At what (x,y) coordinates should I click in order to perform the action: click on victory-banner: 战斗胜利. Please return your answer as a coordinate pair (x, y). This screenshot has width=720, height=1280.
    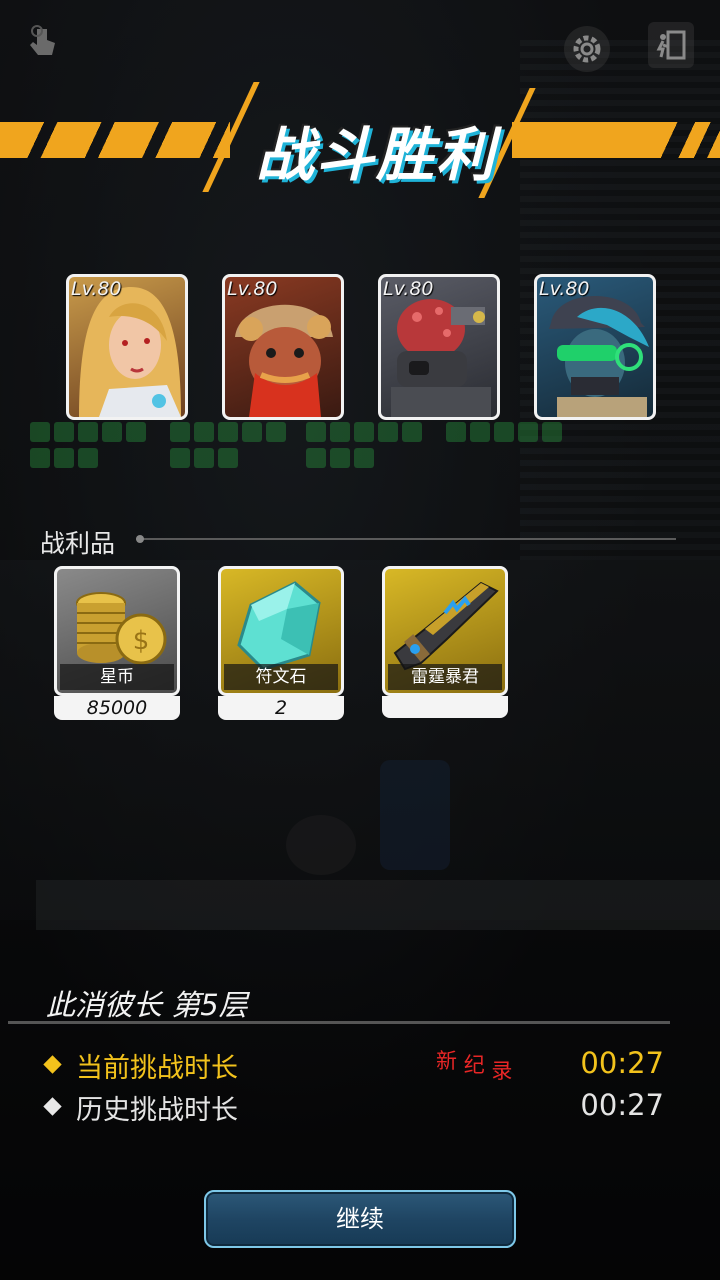
    Looking at the image, I should click on (369, 140).